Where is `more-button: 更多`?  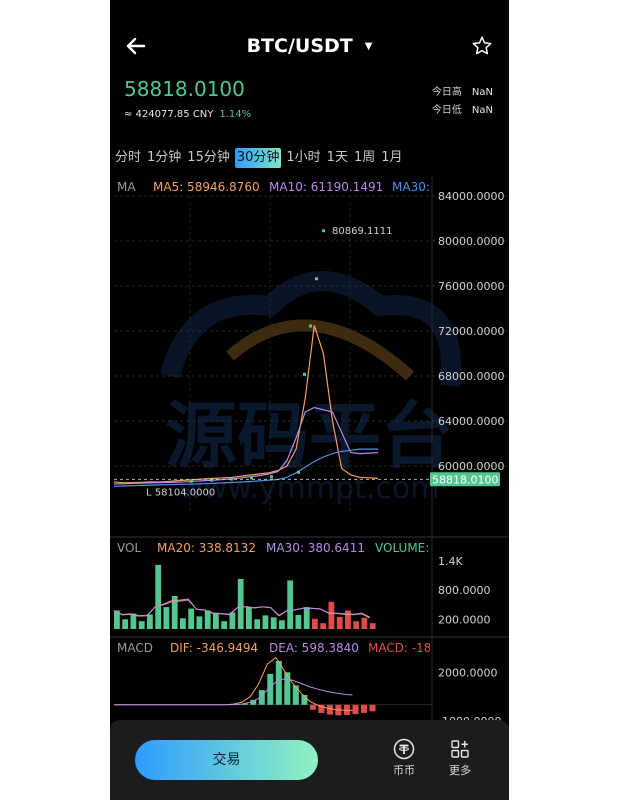
more-button: 更多 is located at coordinates (460, 758).